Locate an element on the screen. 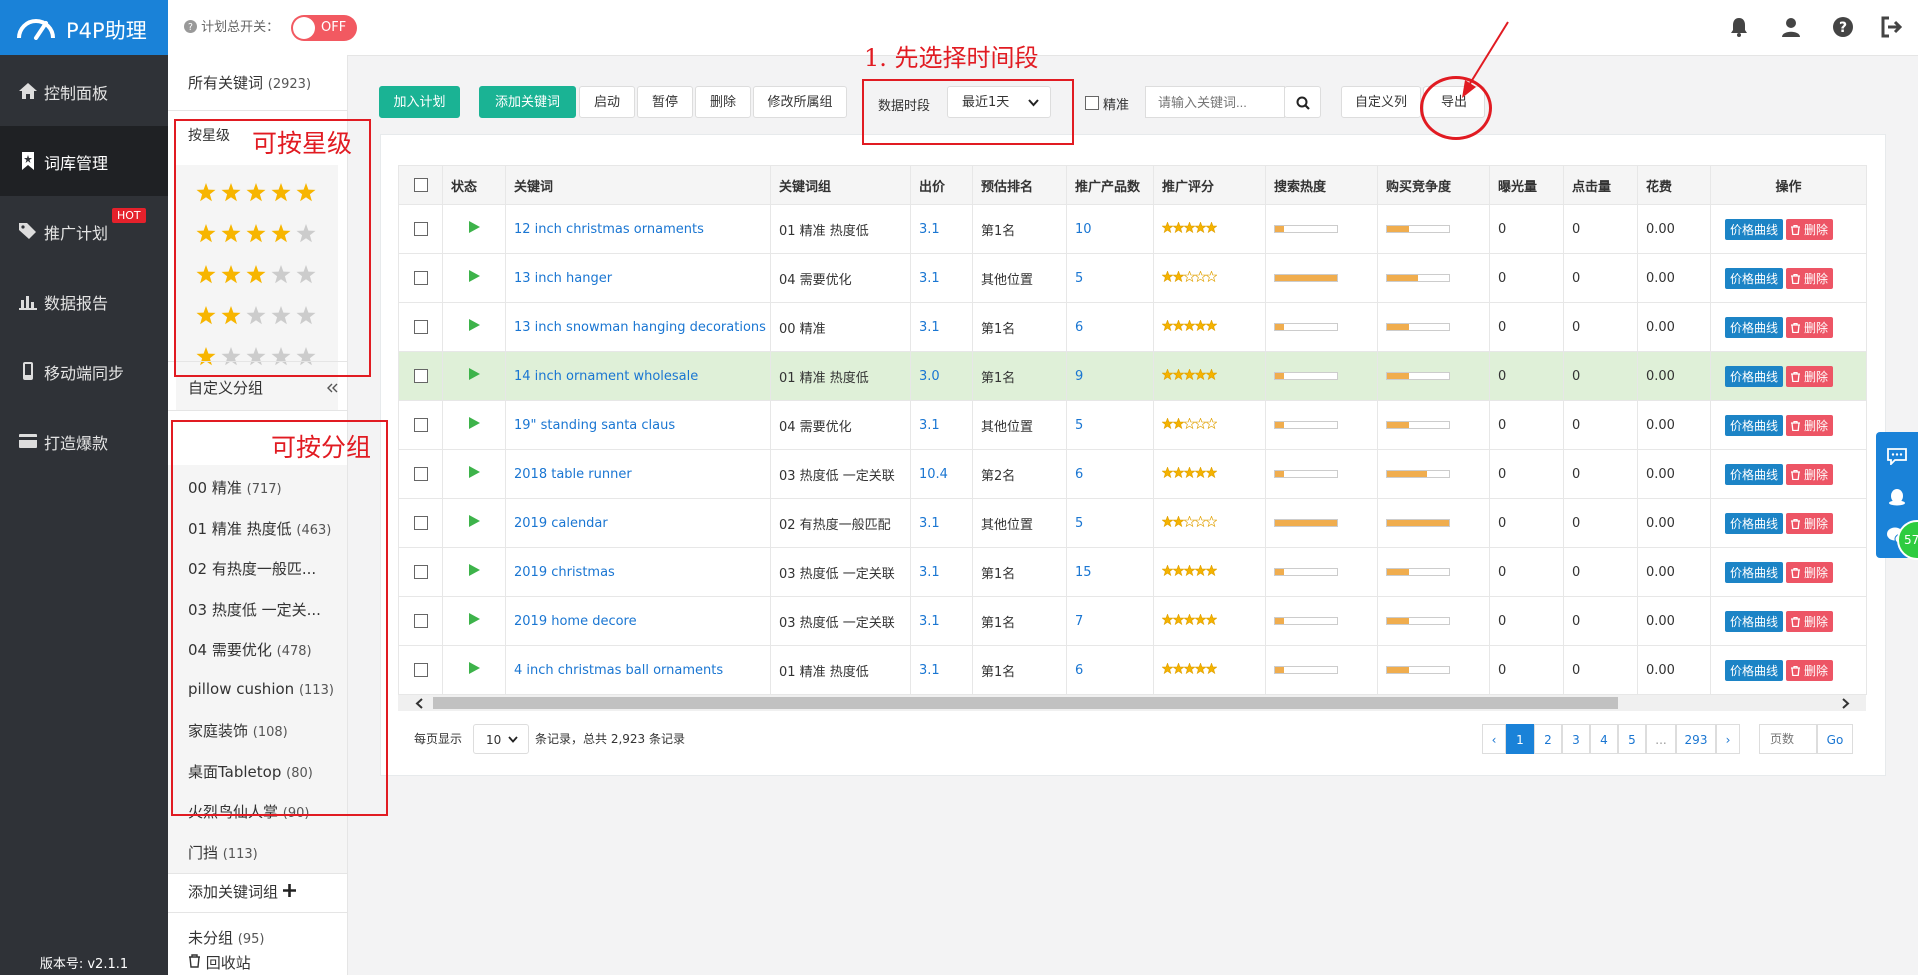 The height and width of the screenshot is (975, 1918). add-to-plan-button: 加入计划 is located at coordinates (419, 102).